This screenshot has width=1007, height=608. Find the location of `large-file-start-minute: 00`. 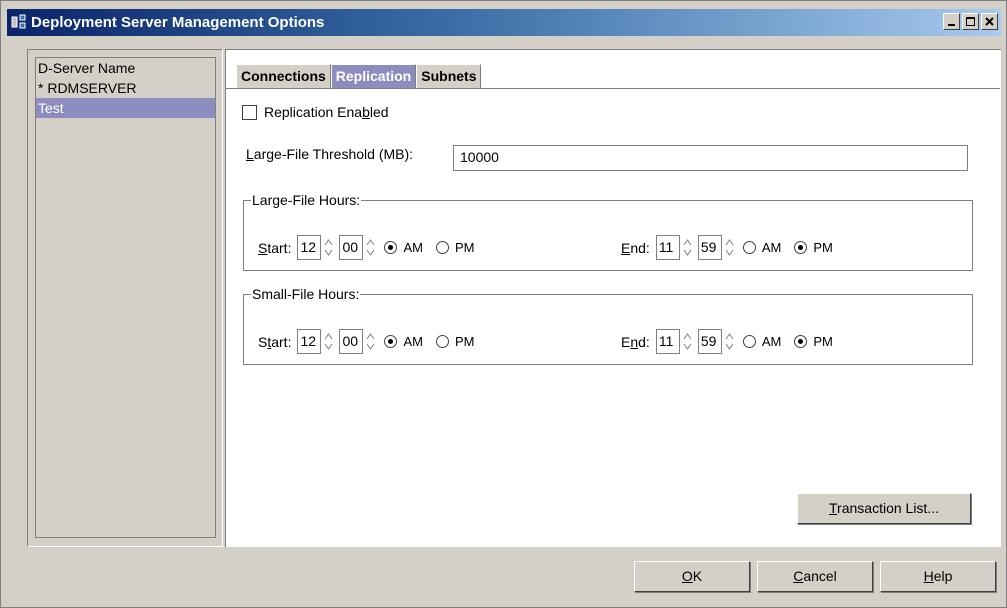

large-file-start-minute: 00 is located at coordinates (351, 247).